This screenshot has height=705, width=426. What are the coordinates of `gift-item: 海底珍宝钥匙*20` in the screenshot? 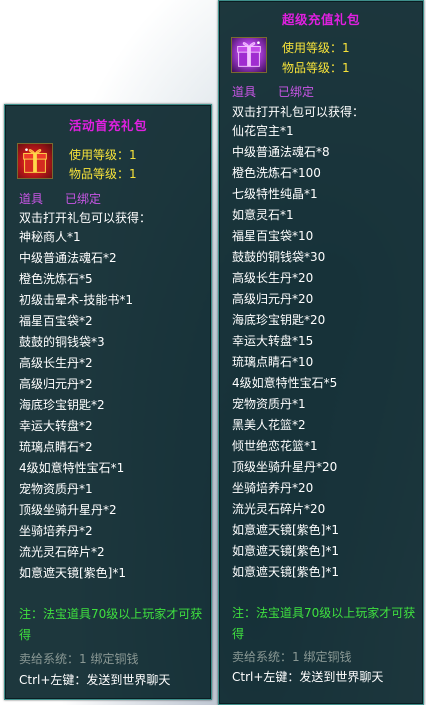 It's located at (279, 320).